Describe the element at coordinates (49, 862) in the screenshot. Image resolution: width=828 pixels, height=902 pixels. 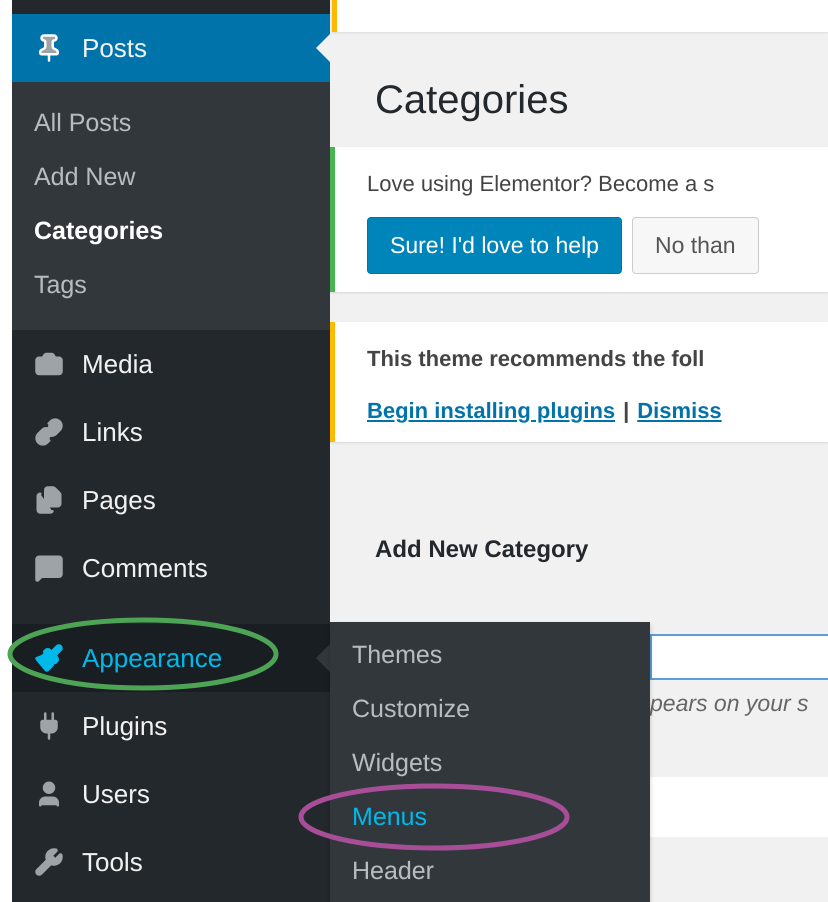
I see `wrench-icon` at that location.